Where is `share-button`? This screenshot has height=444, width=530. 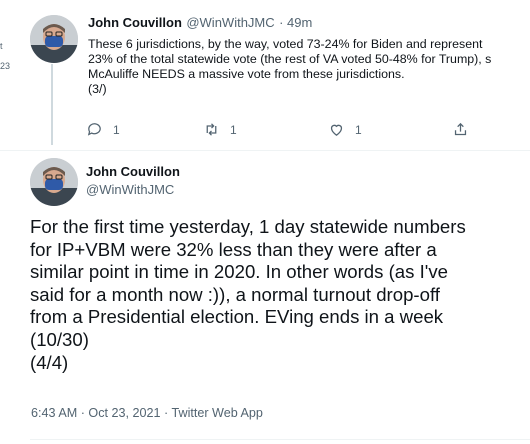 share-button is located at coordinates (460, 129).